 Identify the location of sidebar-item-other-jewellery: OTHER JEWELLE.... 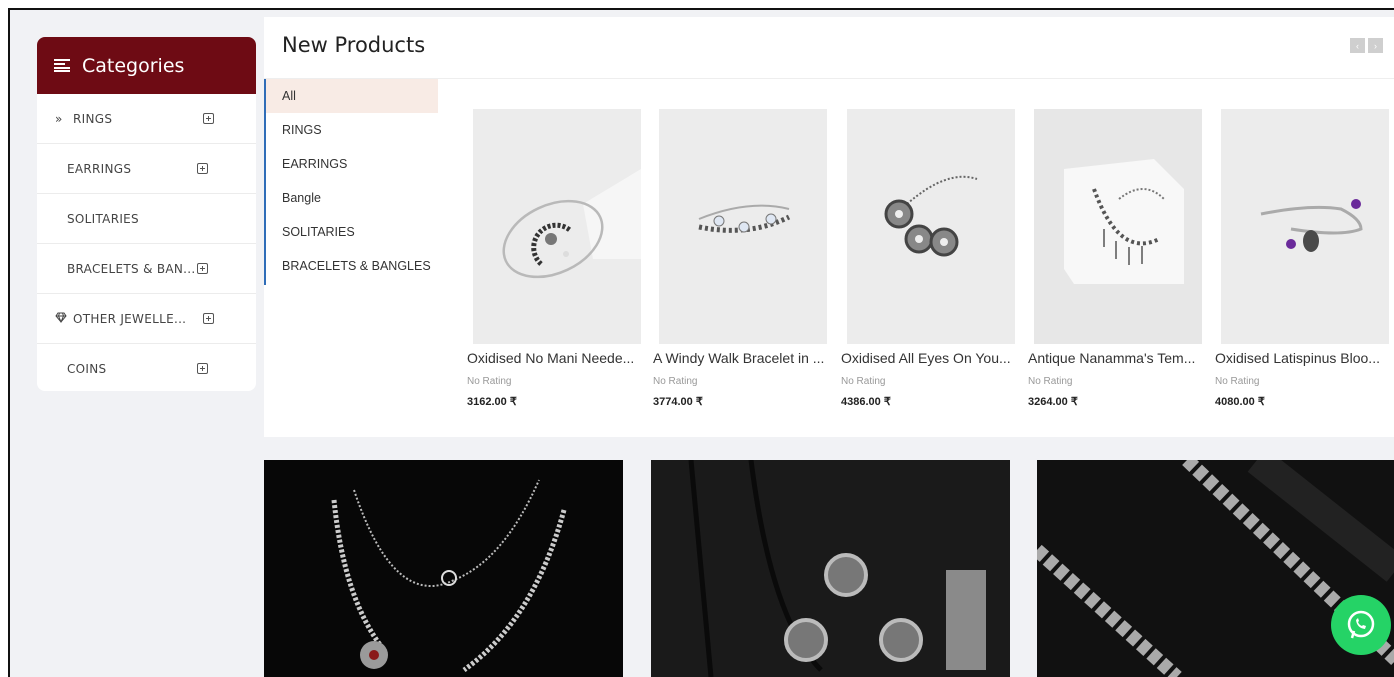
(146, 319).